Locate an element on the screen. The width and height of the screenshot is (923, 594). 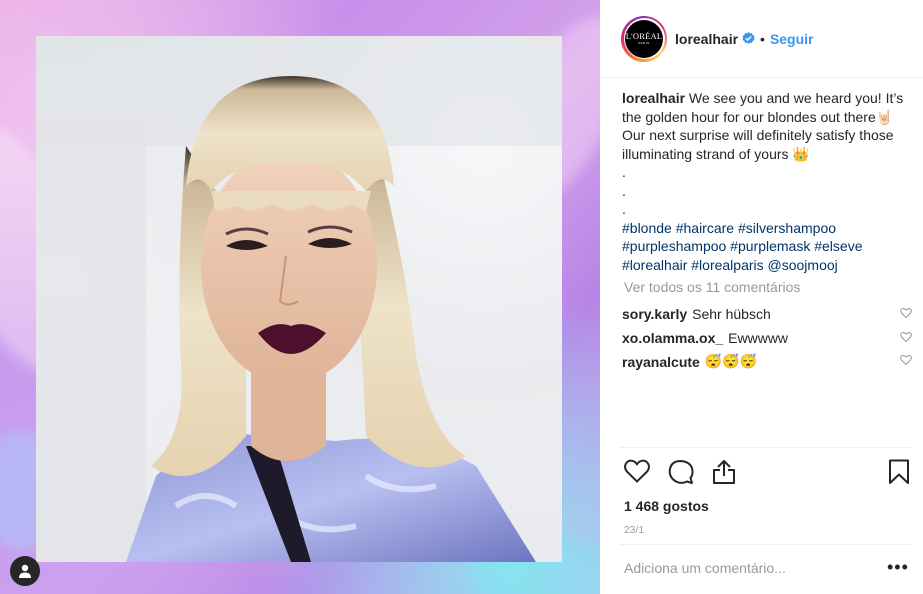
add-comment-input is located at coordinates (744, 568).